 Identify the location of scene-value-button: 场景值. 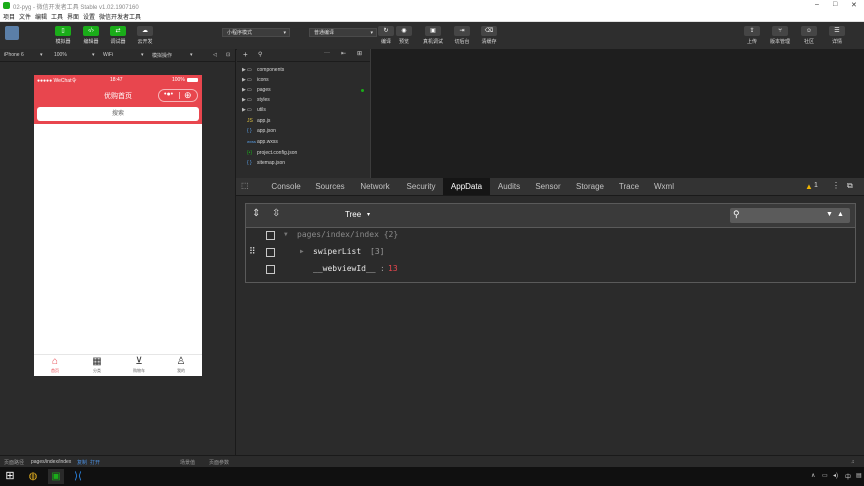
(187, 462).